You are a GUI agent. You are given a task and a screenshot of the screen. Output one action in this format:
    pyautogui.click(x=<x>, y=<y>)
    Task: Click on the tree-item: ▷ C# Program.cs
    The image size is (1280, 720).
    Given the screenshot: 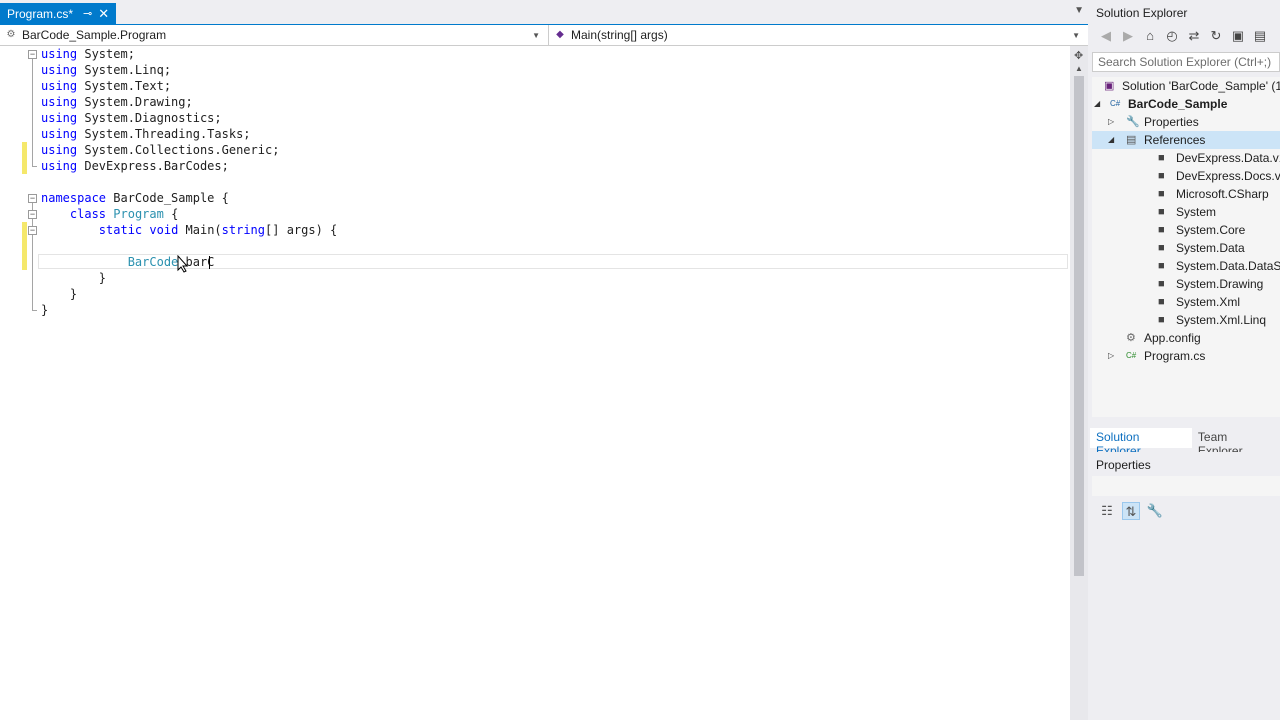 What is the action you would take?
    pyautogui.click(x=1186, y=356)
    